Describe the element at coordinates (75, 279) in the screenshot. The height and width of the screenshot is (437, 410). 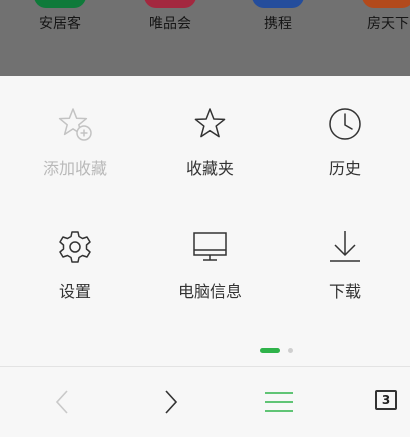
I see `menu-settings: 设置` at that location.